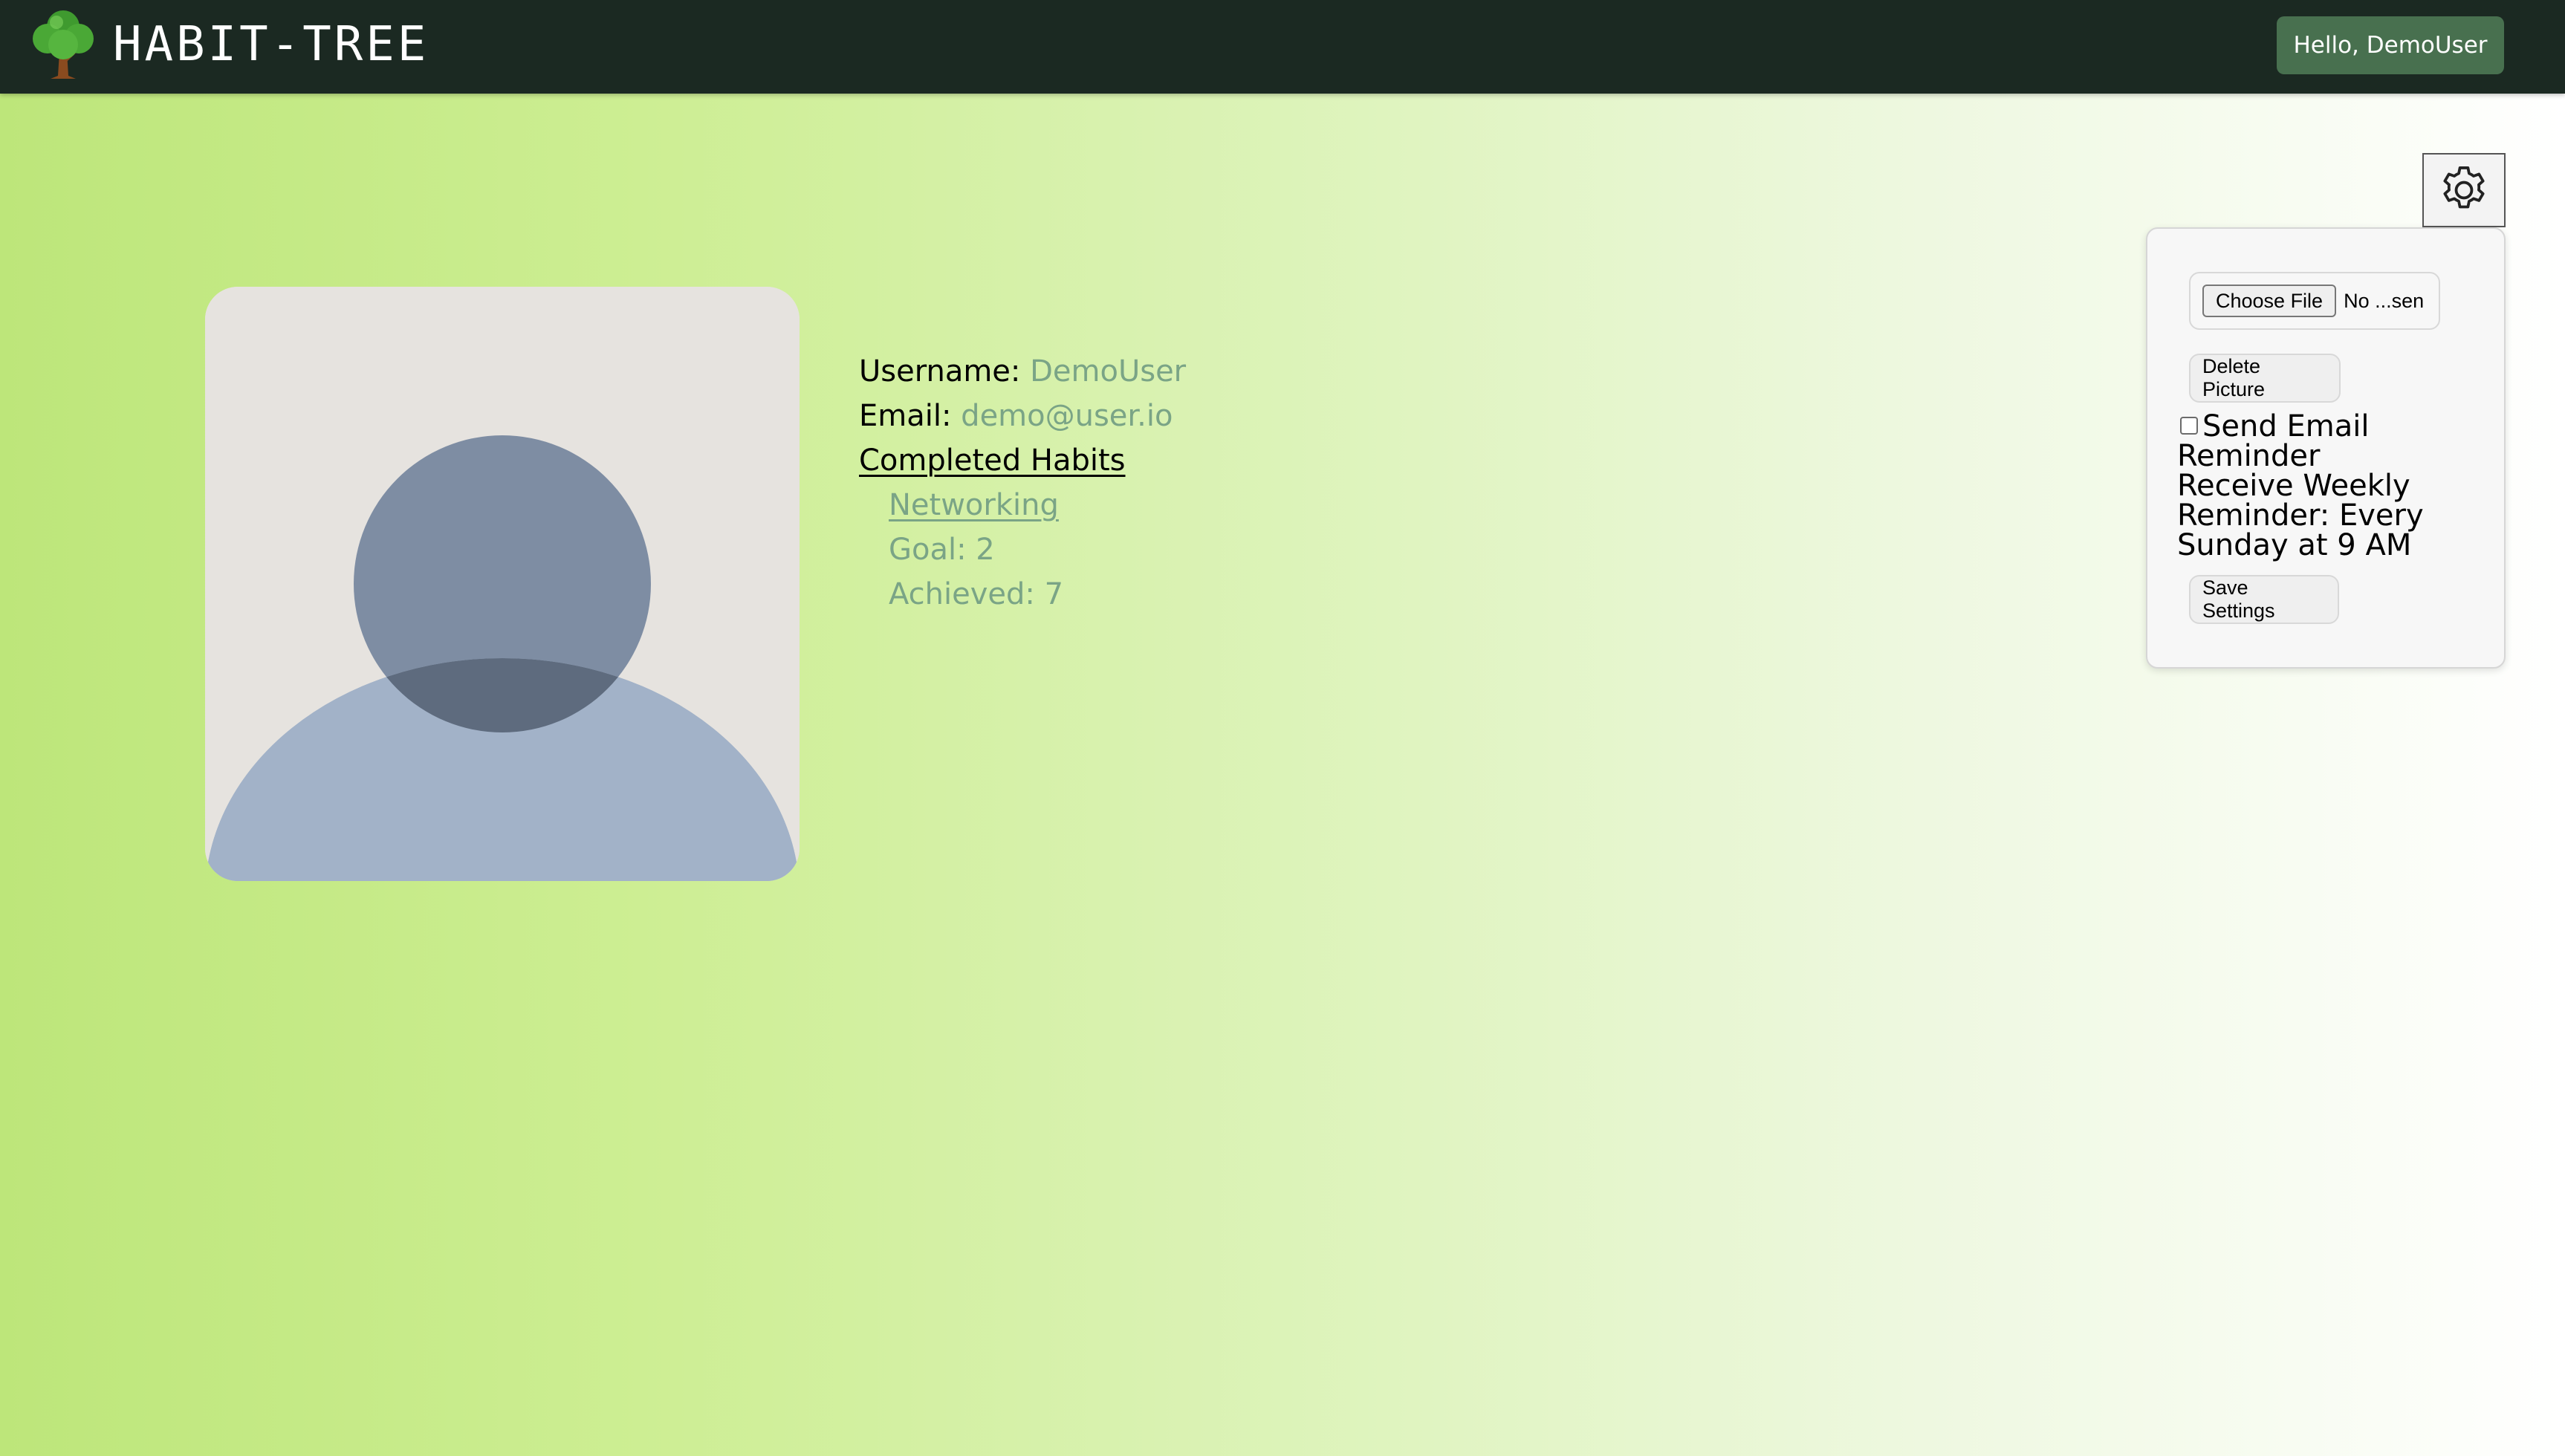 This screenshot has height=1456, width=2565. Describe the element at coordinates (2189, 426) in the screenshot. I see `send-email-checkbox` at that location.